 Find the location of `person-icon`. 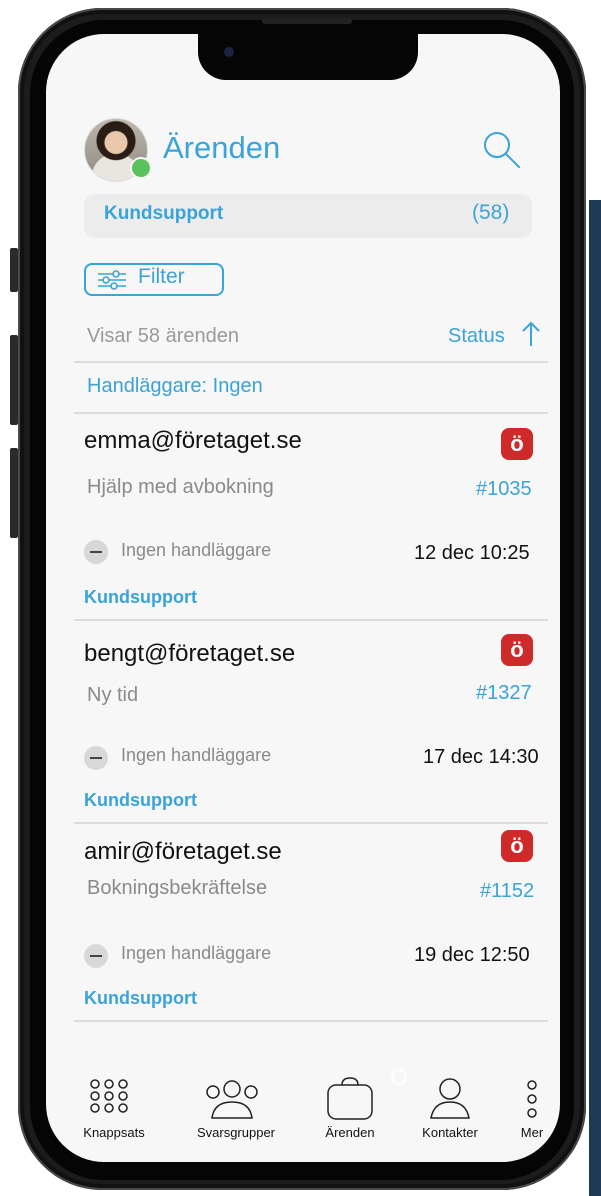

person-icon is located at coordinates (450, 1098).